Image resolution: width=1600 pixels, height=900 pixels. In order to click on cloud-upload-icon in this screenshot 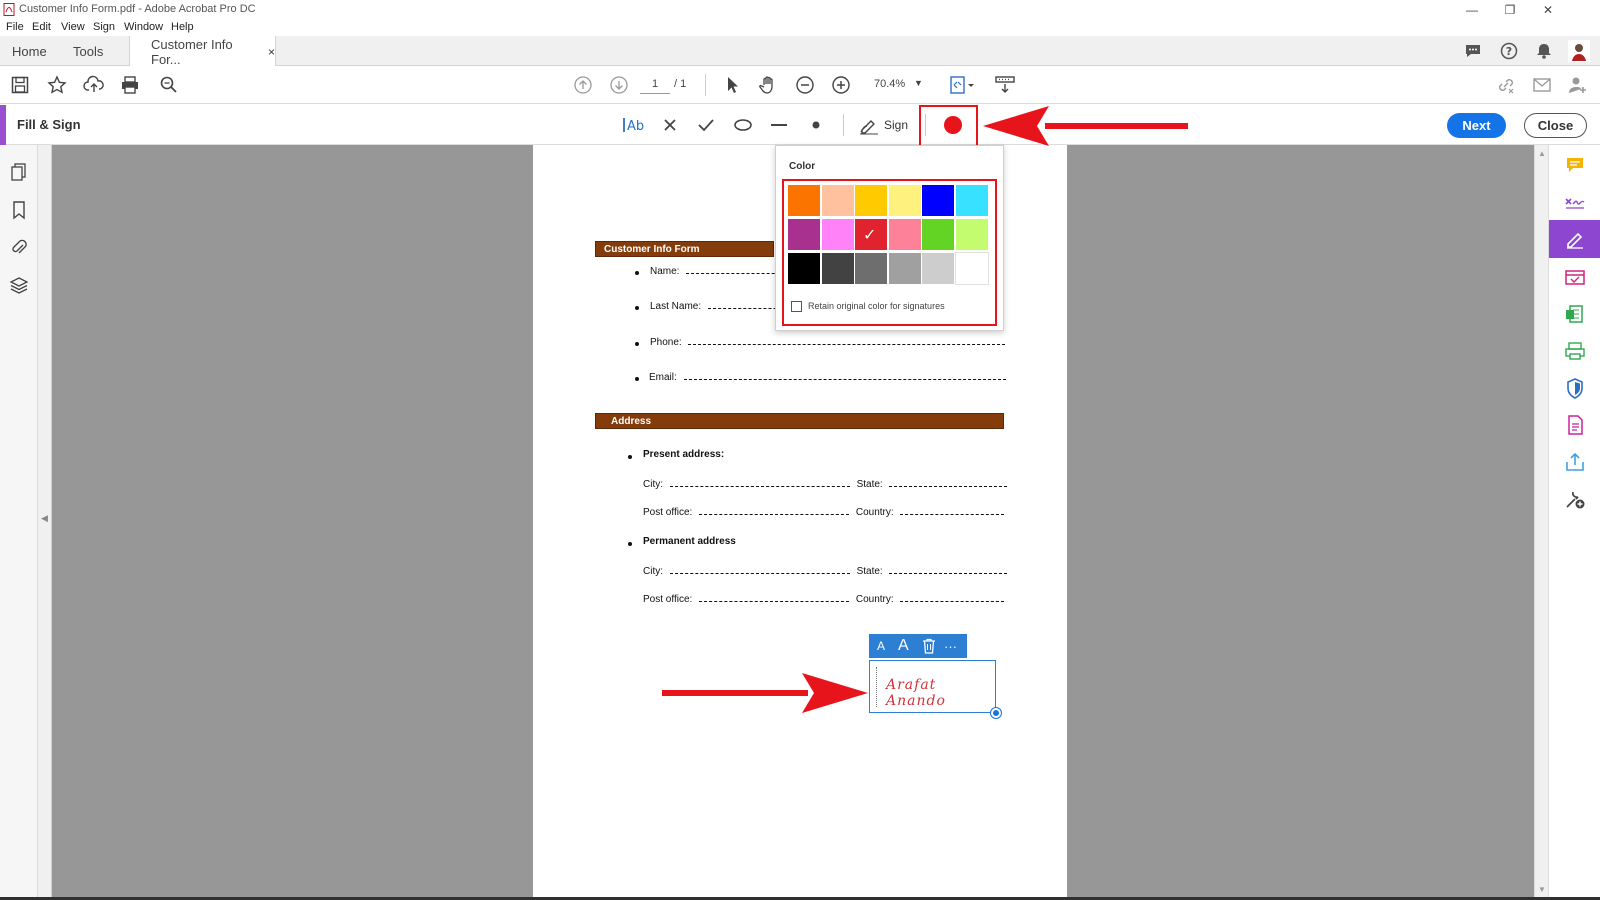, I will do `click(94, 85)`.